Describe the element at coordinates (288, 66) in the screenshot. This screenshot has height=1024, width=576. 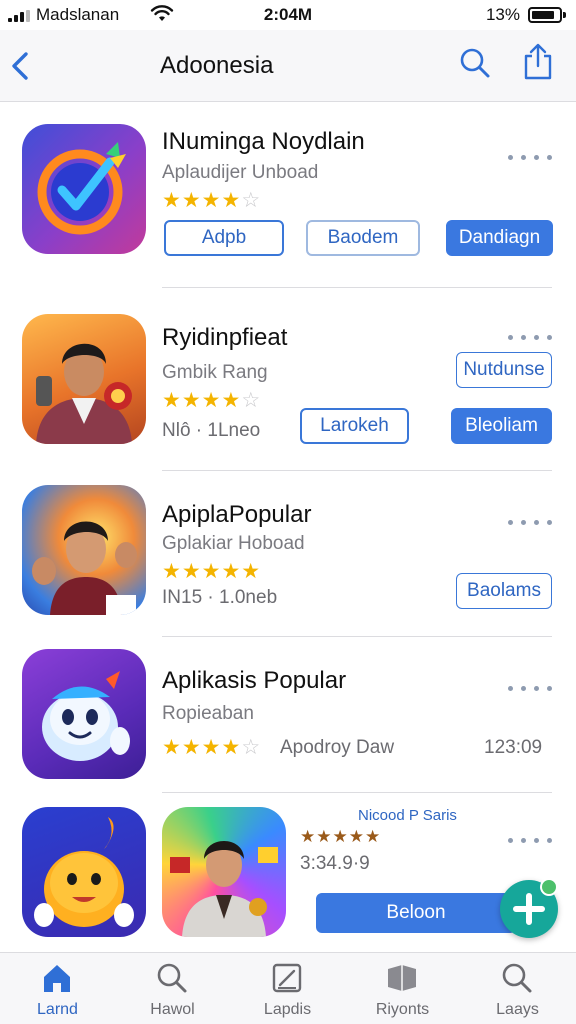
I see `navigation-bar: Adoonesia` at that location.